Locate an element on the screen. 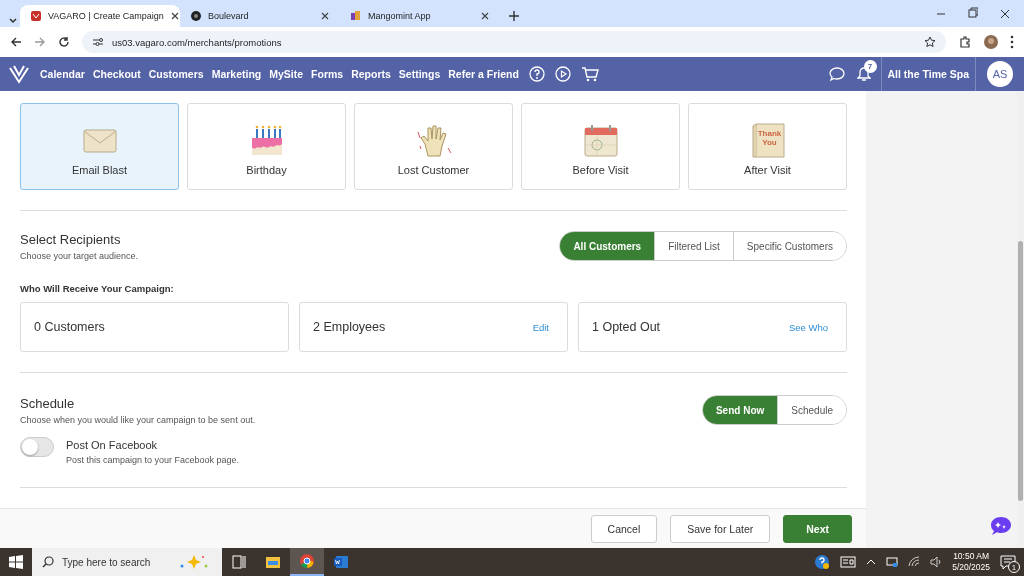 The image size is (1024, 576). section-title: Schedule is located at coordinates (48, 403).